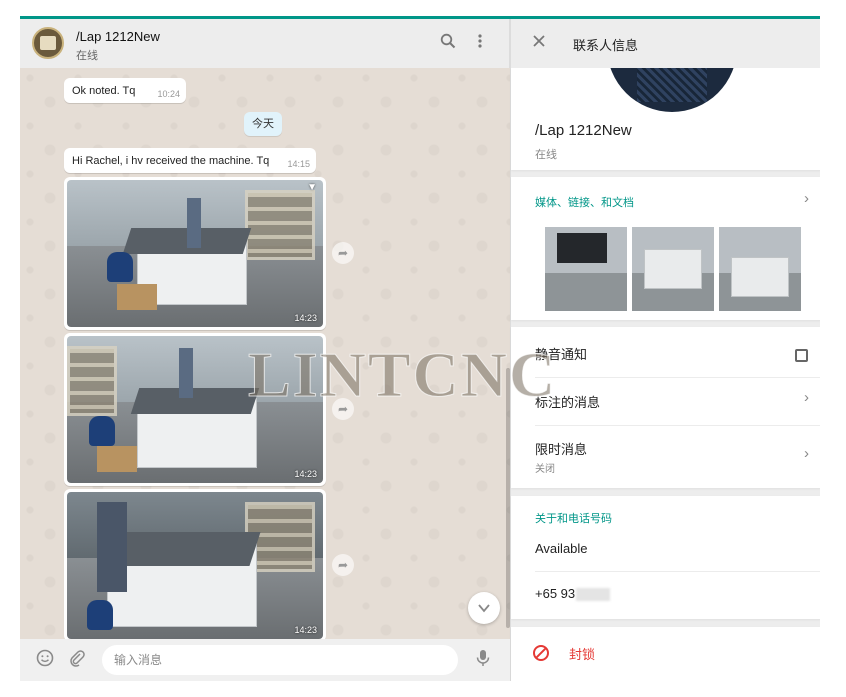  I want to click on contact-name: /Lap 1212New, so click(118, 36).